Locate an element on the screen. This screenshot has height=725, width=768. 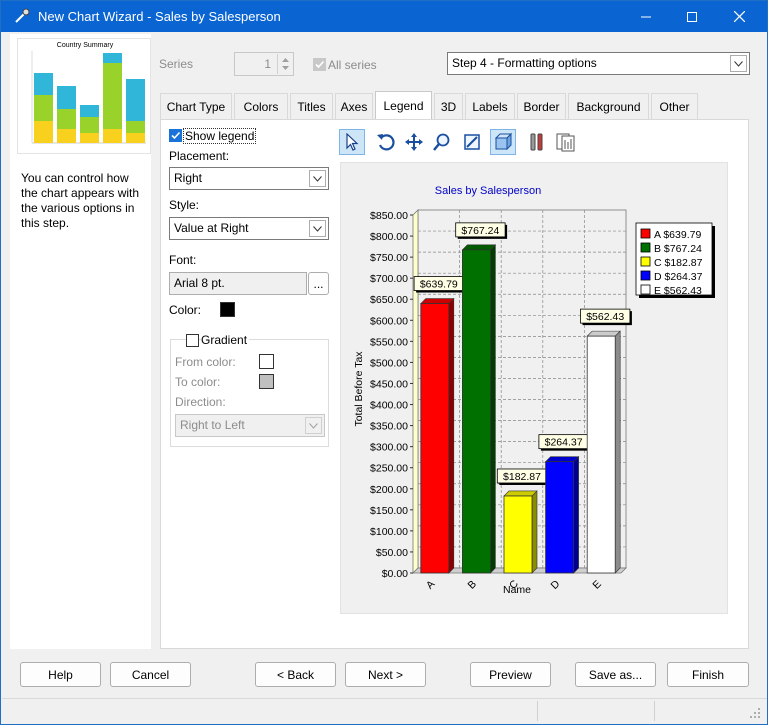
legend-entry: C $182.87 is located at coordinates (678, 263).